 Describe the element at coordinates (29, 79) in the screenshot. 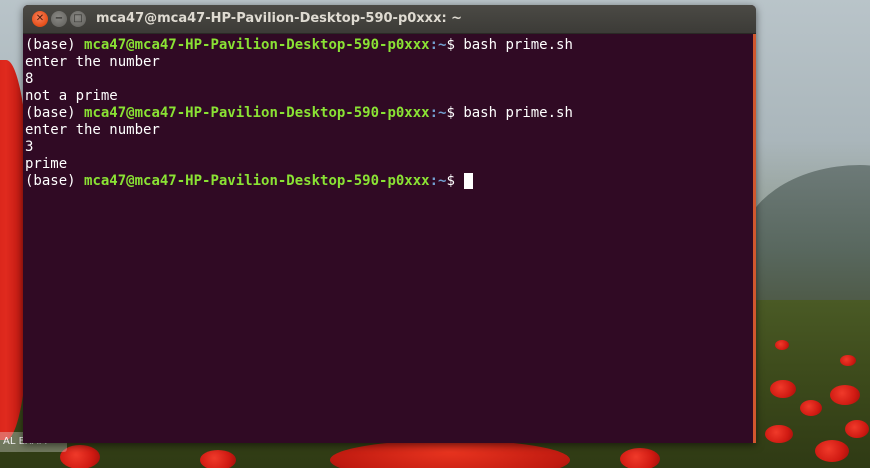

I see `output-line: 8` at that location.